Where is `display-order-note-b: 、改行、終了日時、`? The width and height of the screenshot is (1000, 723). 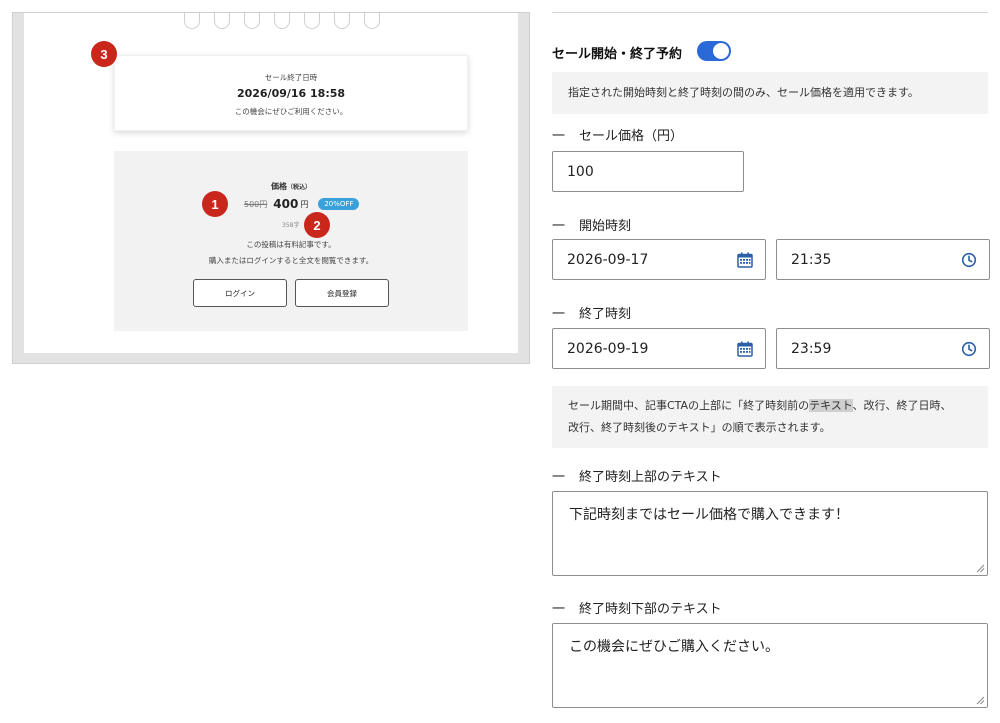 display-order-note-b: 、改行、終了日時、 is located at coordinates (902, 405).